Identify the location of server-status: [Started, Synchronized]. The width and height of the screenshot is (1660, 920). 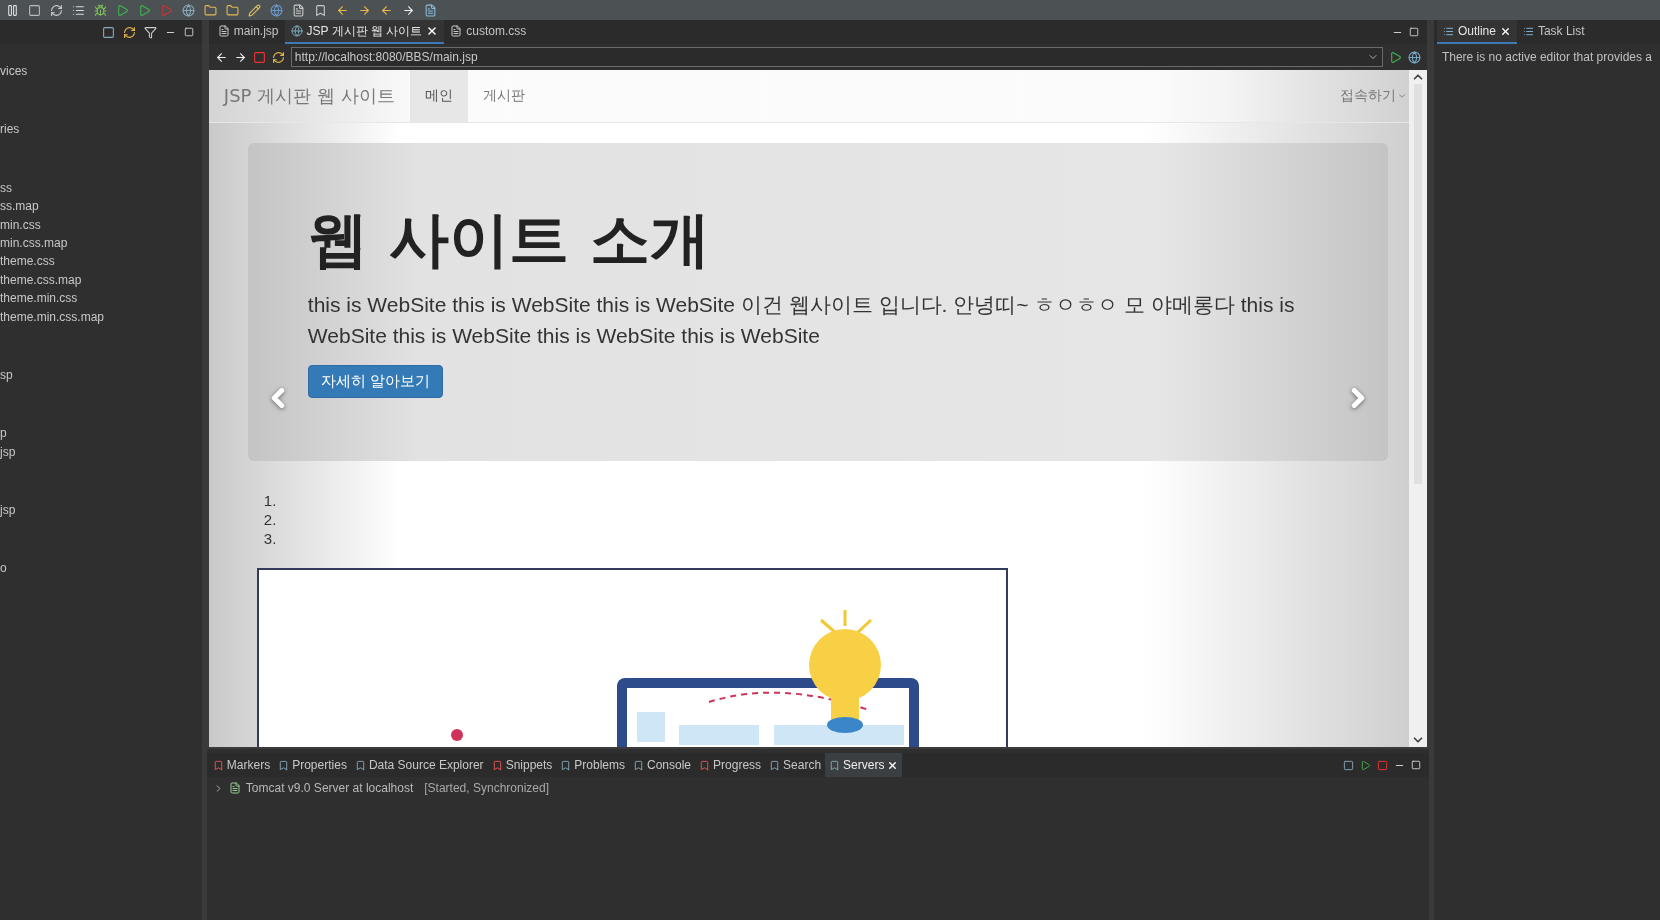
(486, 788).